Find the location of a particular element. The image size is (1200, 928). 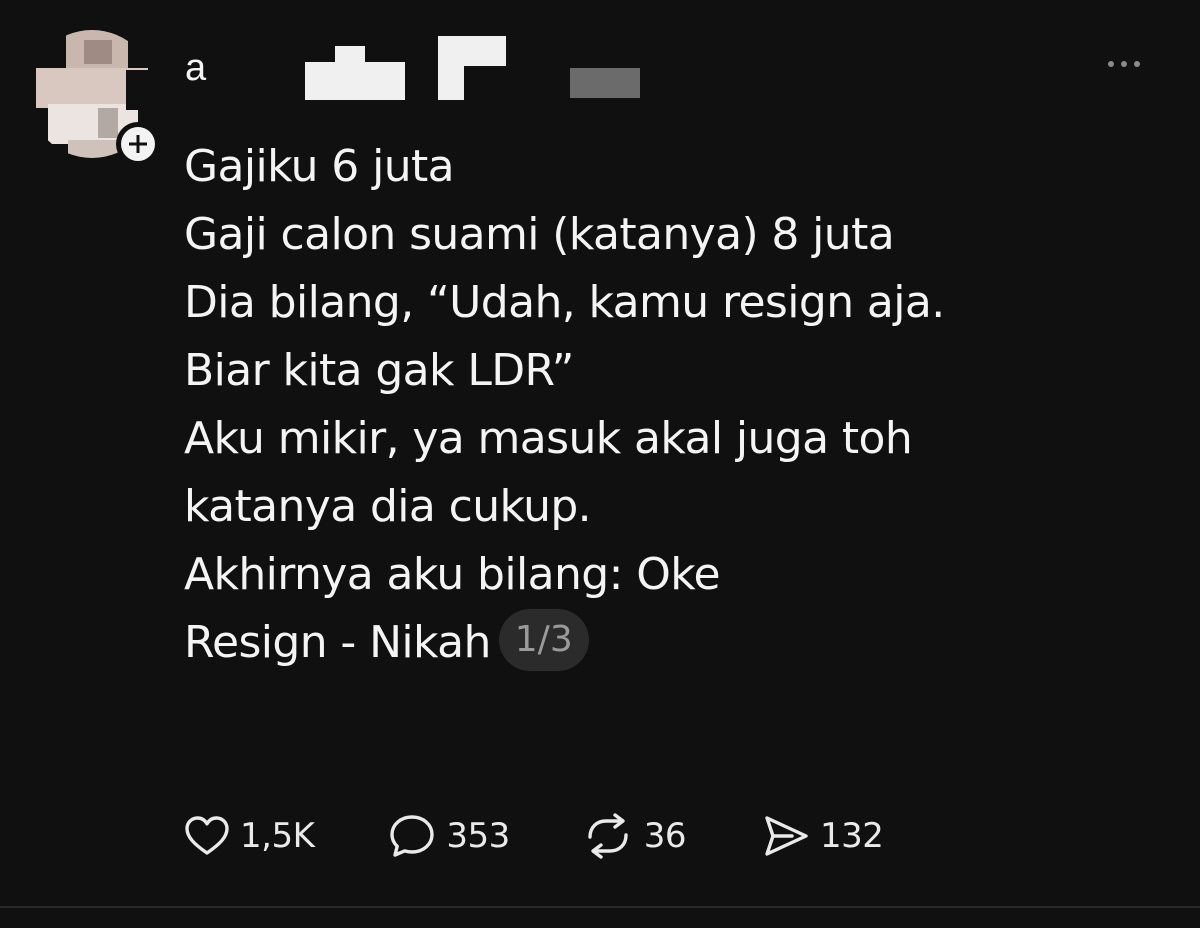

username: a is located at coordinates (195, 68).